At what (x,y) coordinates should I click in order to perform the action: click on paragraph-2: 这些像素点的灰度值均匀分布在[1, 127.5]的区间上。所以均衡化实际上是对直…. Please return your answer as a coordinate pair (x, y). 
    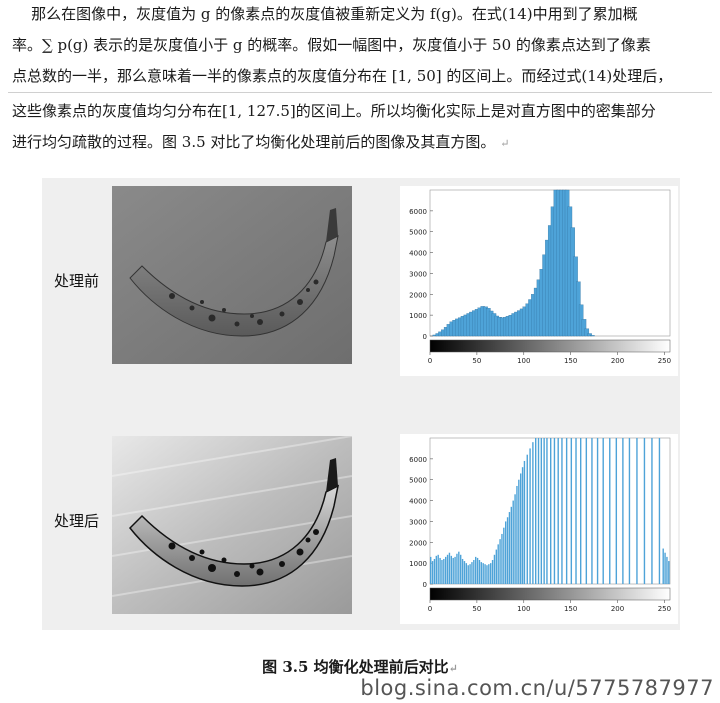
    Looking at the image, I should click on (362, 127).